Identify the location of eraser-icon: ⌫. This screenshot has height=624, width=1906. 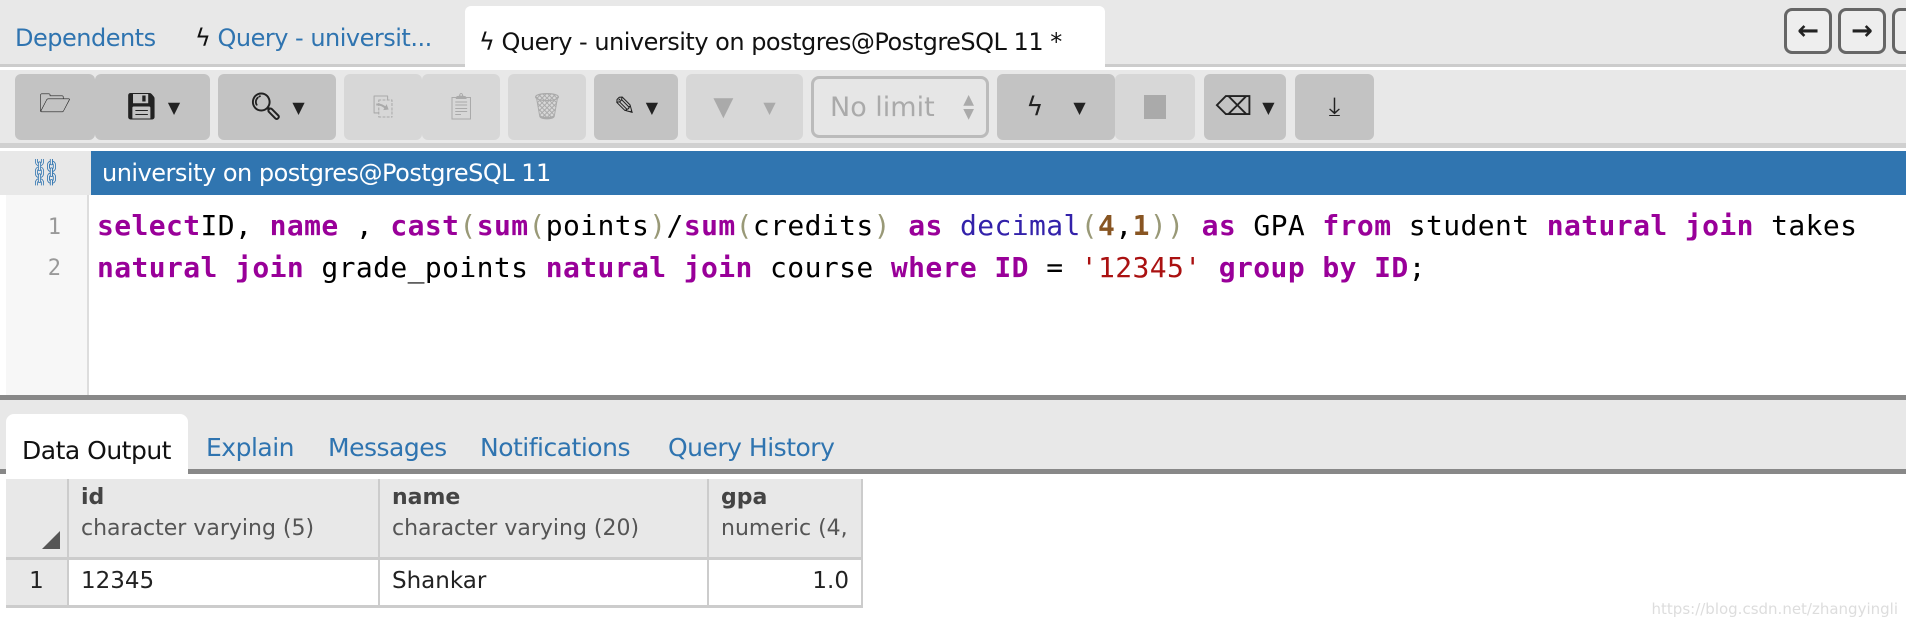
(1234, 107).